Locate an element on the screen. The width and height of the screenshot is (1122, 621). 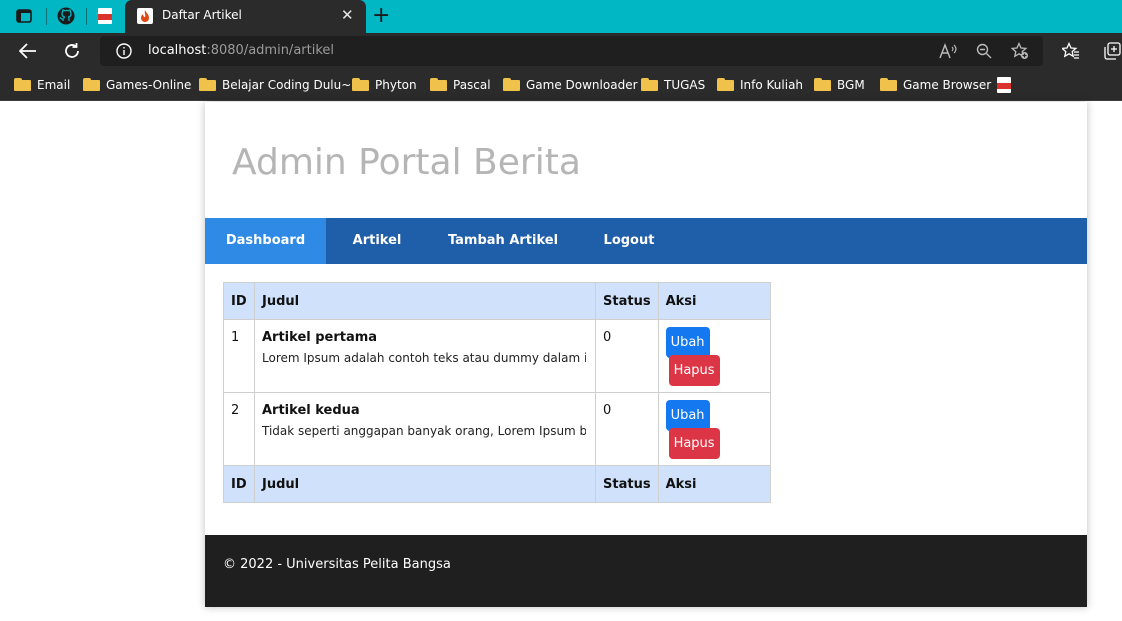
bookmark-pascal: Pascal is located at coordinates (460, 84).